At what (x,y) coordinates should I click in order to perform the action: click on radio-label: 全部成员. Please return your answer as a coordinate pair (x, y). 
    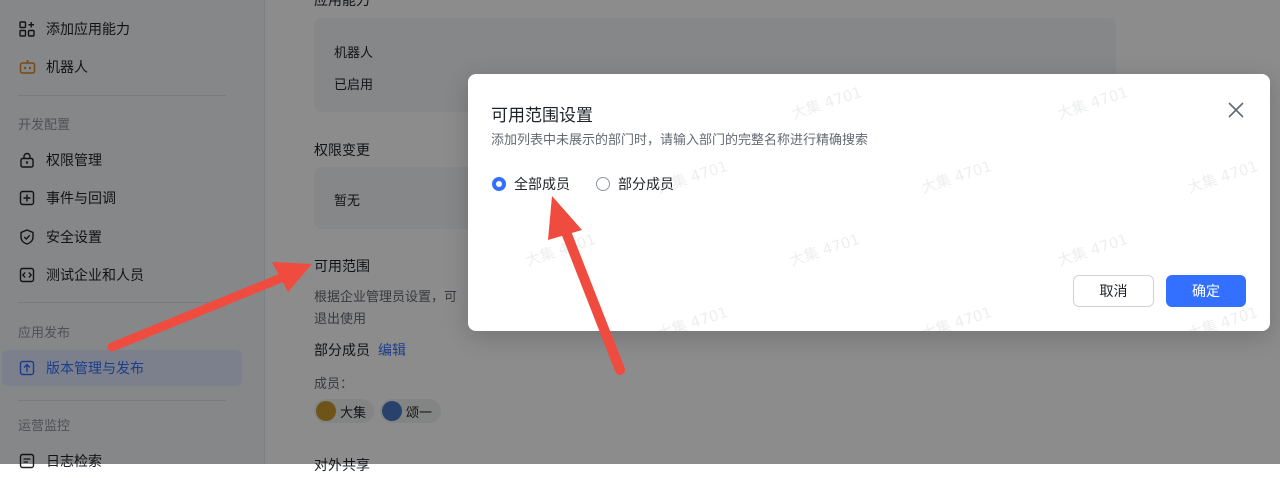
    Looking at the image, I should click on (542, 185).